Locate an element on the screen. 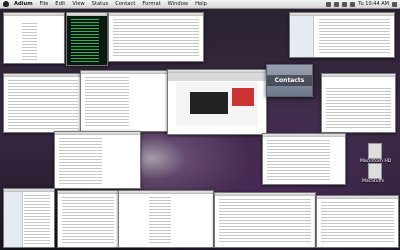  menu-file: File is located at coordinates (44, 4).